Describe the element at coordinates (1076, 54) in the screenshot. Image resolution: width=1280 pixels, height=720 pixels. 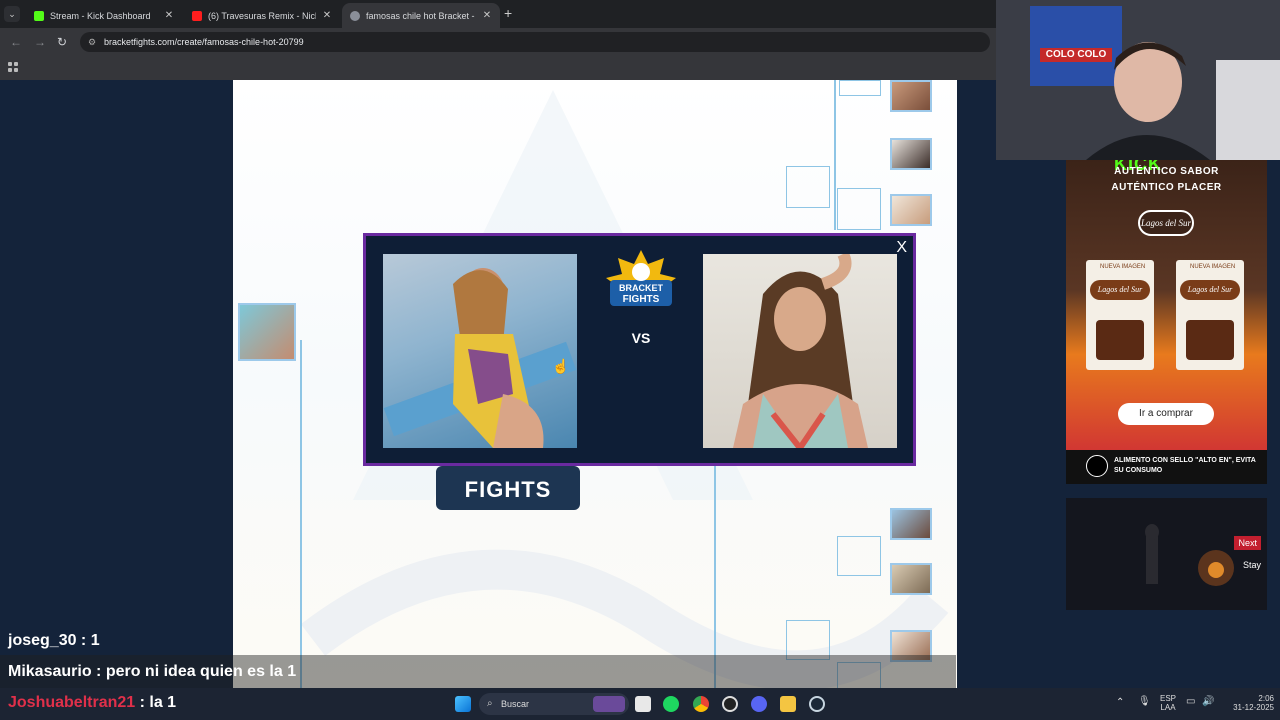
I see `webcam-banner-text: COLO COLO` at that location.